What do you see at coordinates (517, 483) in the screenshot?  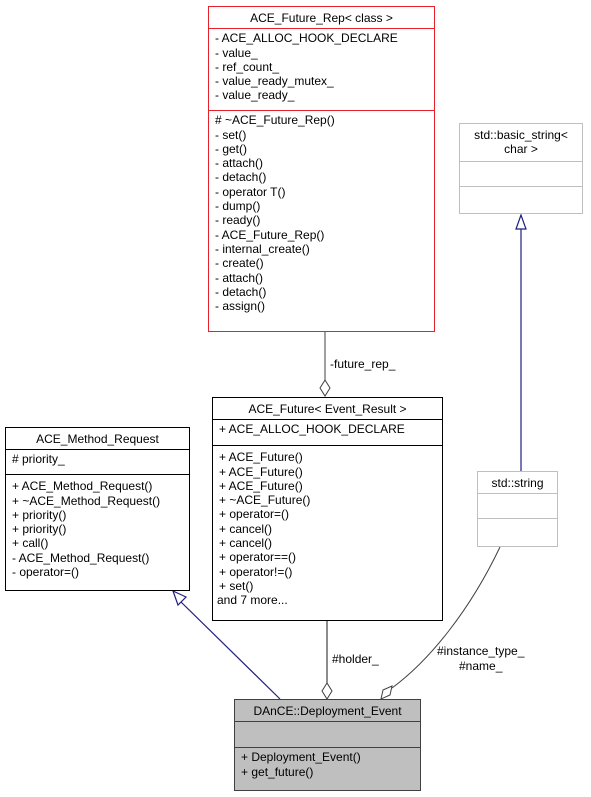 I see `class-title: std::string` at bounding box center [517, 483].